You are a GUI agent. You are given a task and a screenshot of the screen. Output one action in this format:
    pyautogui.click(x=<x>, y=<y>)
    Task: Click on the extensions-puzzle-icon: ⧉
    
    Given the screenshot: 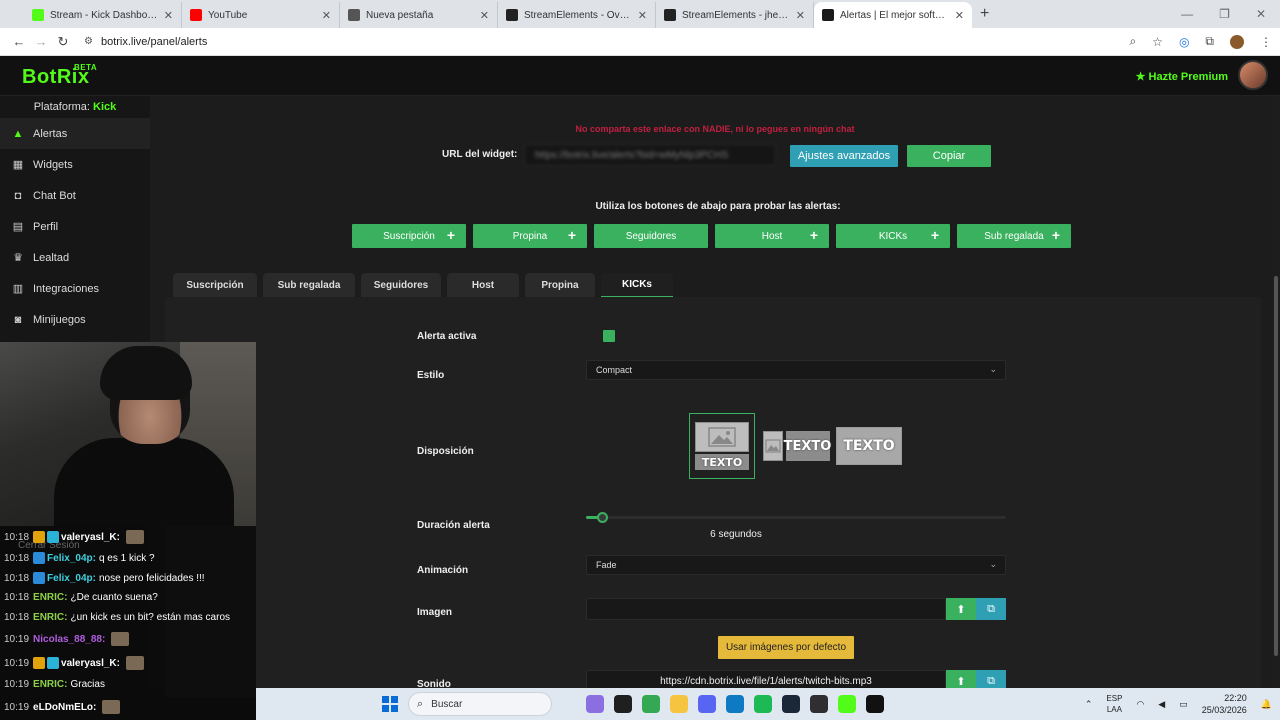 What is the action you would take?
    pyautogui.click(x=1209, y=41)
    